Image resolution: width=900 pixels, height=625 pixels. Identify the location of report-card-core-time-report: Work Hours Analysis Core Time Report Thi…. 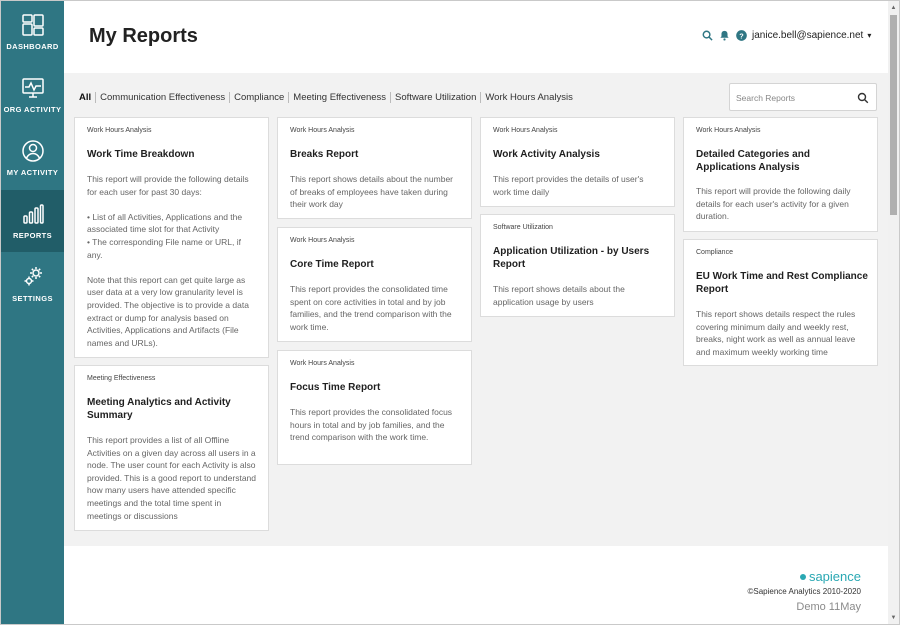
(374, 284).